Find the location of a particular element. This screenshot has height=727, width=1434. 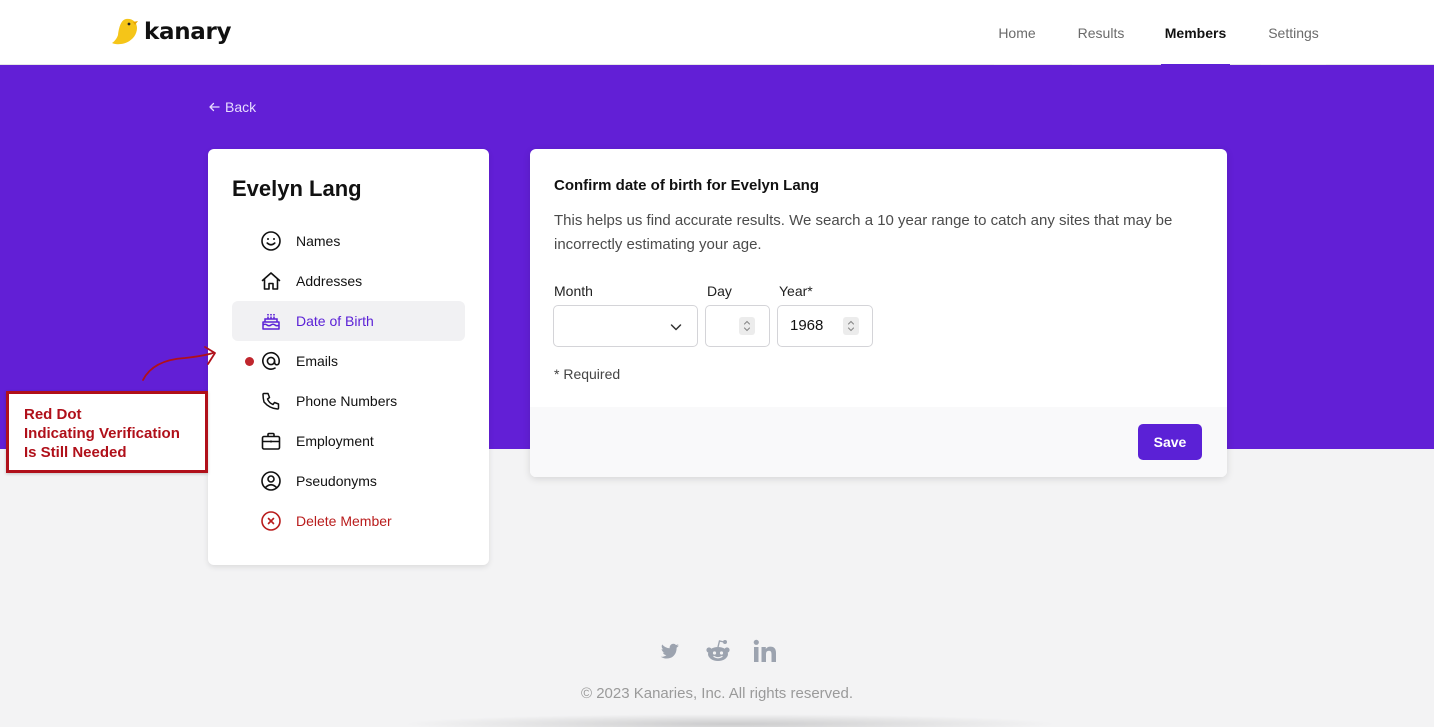

reddit-icon is located at coordinates (718, 651).